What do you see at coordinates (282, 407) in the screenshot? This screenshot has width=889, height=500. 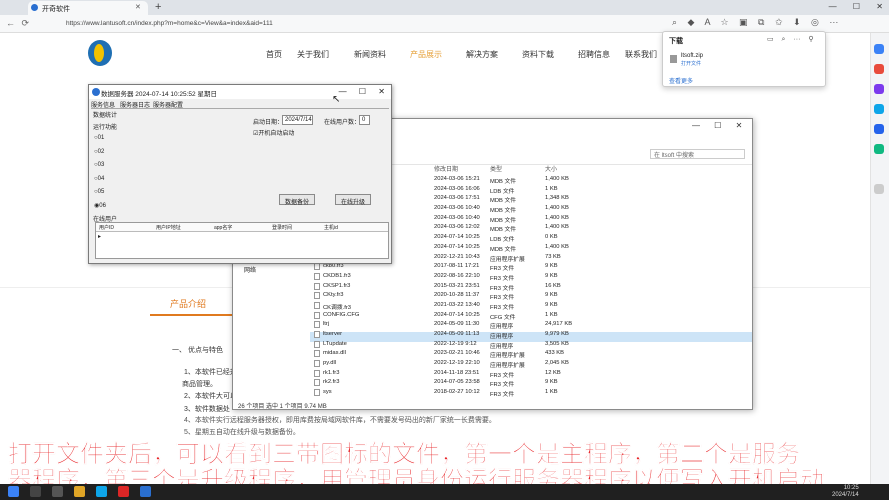 I see `explorer-status-bar: 26 个项目 选中 1 个项目 9.74 MB` at bounding box center [282, 407].